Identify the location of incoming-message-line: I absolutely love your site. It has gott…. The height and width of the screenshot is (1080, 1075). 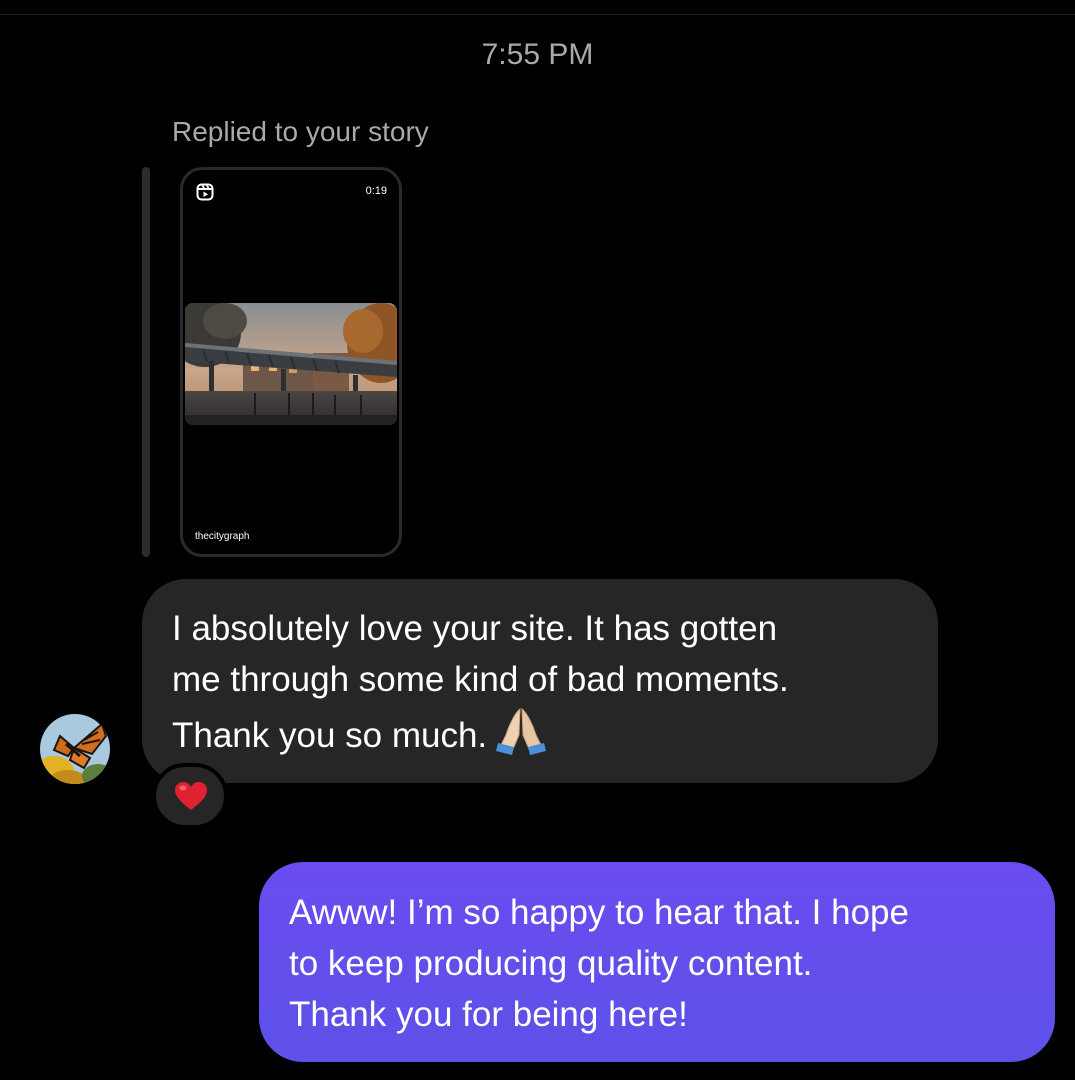
(475, 628).